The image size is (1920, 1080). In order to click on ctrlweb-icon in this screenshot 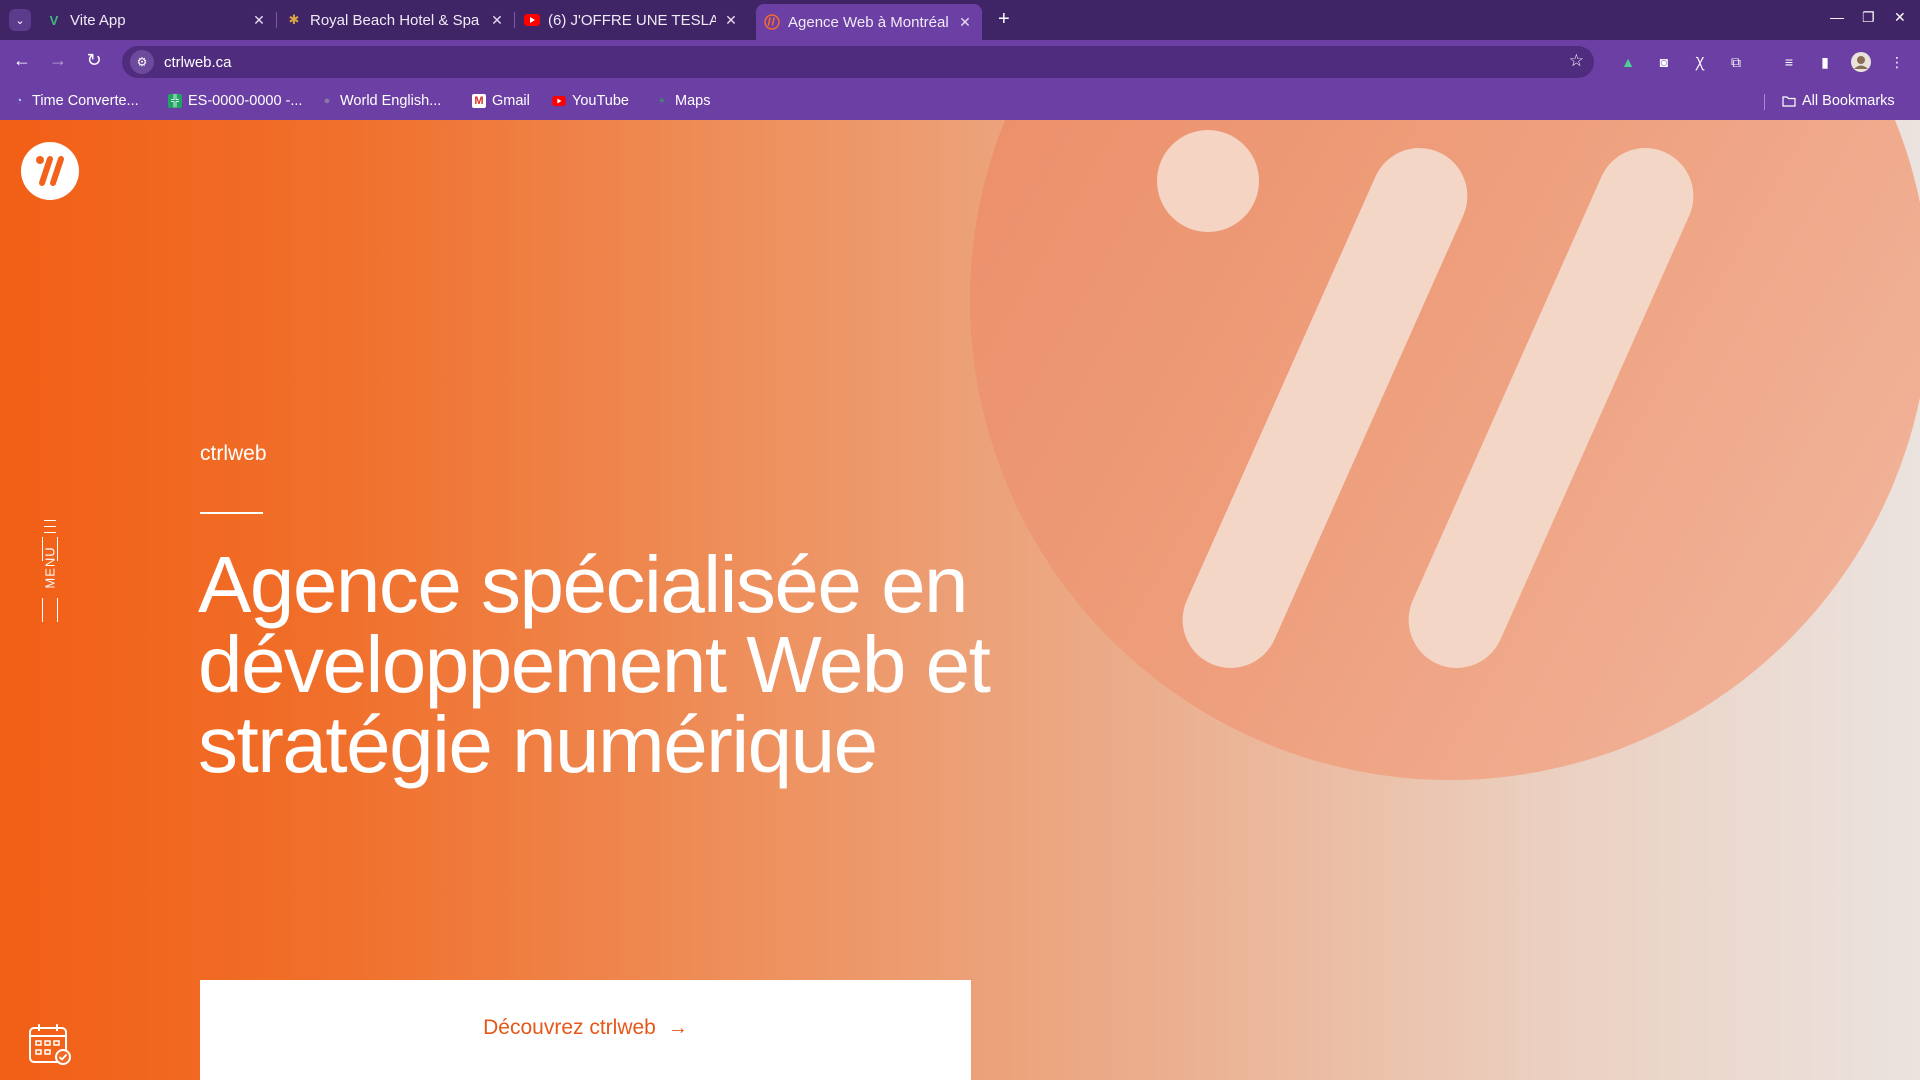, I will do `click(772, 22)`.